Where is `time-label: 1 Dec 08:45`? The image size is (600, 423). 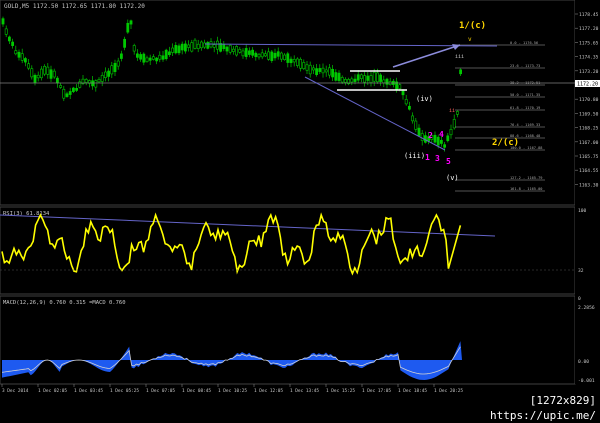 time-label: 1 Dec 08:45 is located at coordinates (196, 391).